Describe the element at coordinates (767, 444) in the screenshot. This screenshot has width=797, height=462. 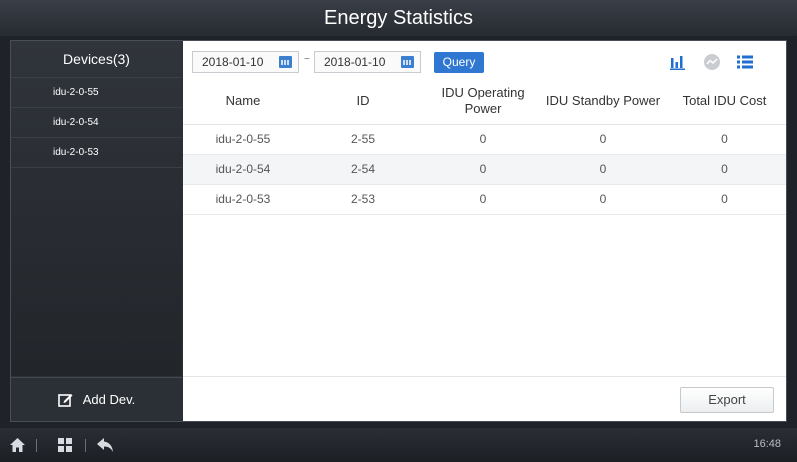
I see `clock: 16:48` at that location.